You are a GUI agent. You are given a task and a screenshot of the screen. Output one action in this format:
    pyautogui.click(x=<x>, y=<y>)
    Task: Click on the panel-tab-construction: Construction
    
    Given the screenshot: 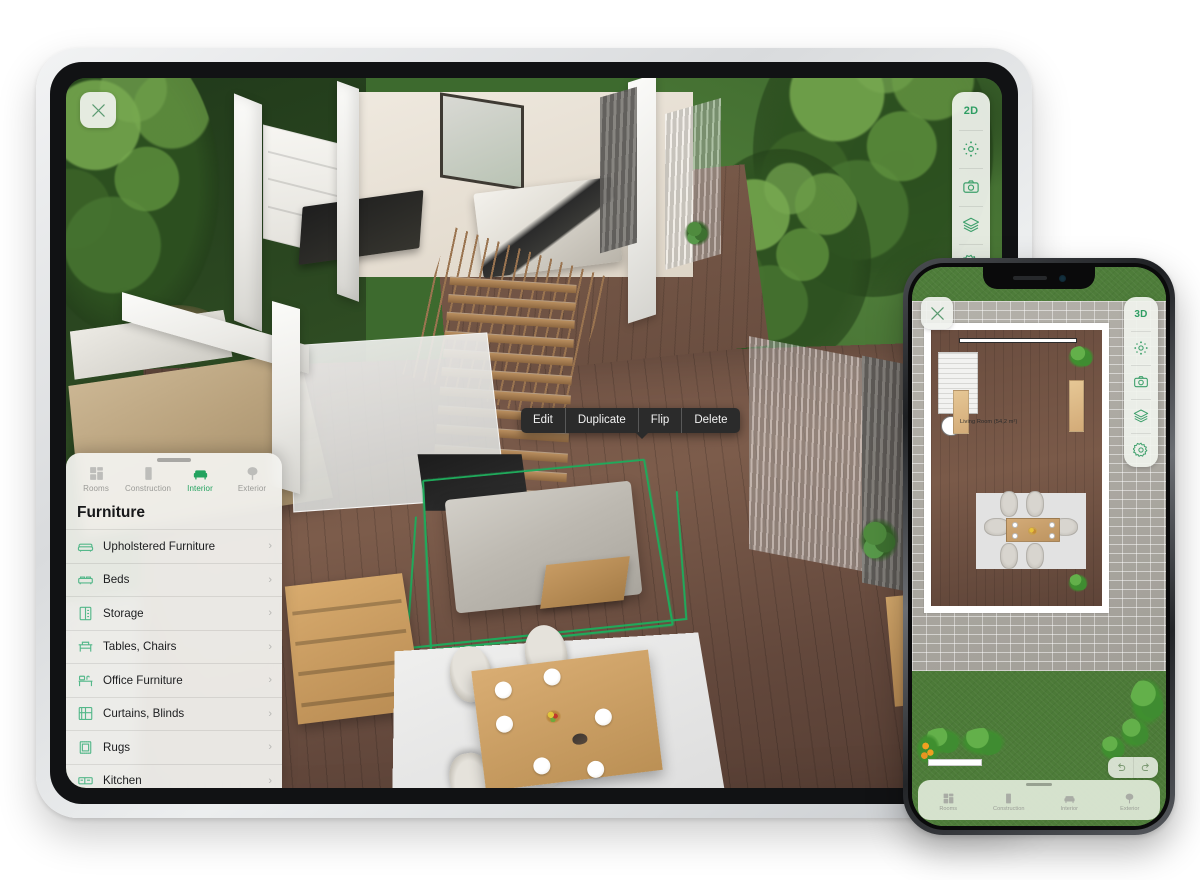 What is the action you would take?
    pyautogui.click(x=148, y=479)
    